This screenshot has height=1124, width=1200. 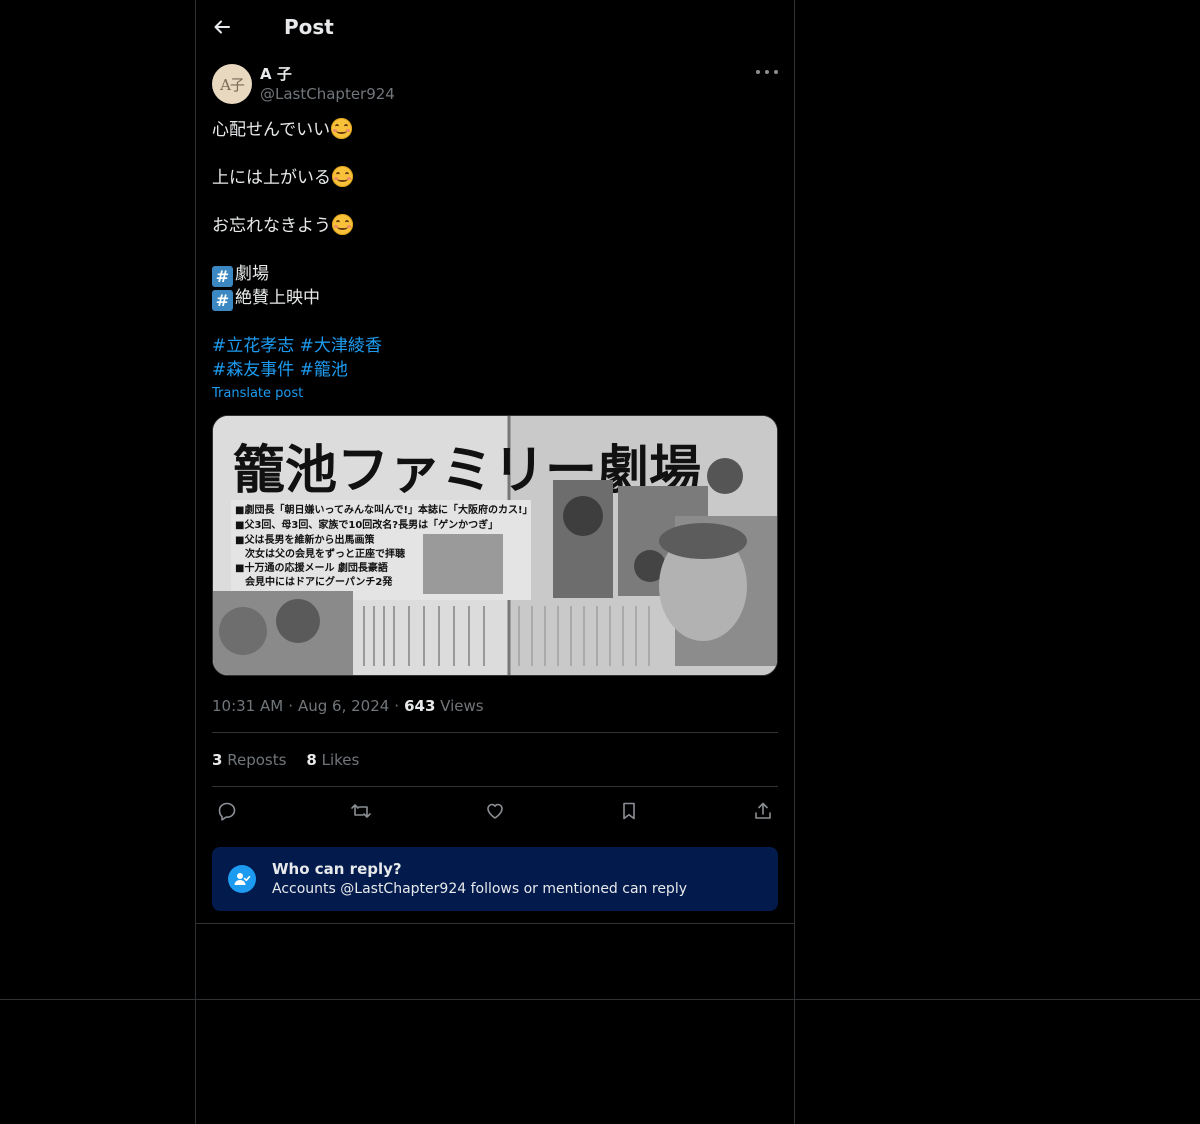 I want to click on media-bullet: 次女は父の会見をずっと正座で拝聴, so click(x=325, y=553).